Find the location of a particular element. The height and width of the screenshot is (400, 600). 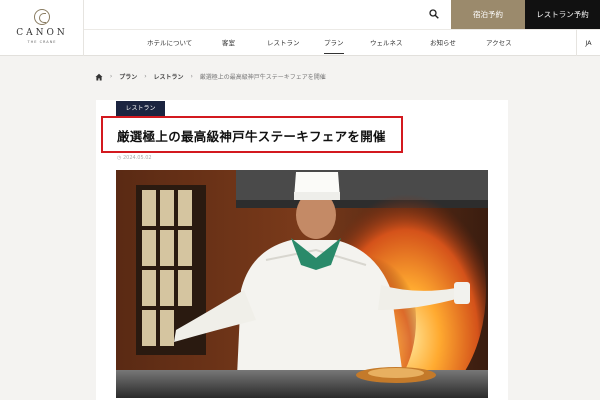

search-icon is located at coordinates (434, 14).